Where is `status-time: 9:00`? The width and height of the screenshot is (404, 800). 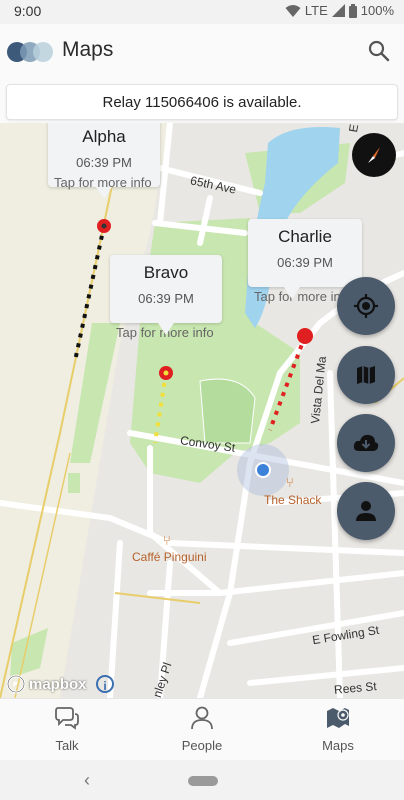
status-time: 9:00 is located at coordinates (28, 11).